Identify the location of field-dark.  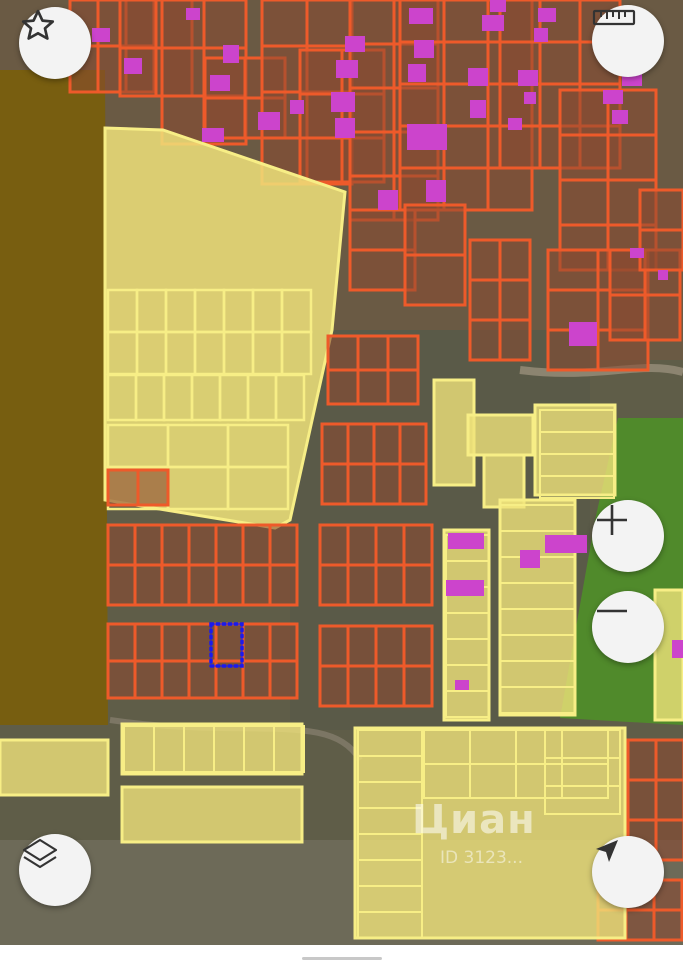
(54, 397).